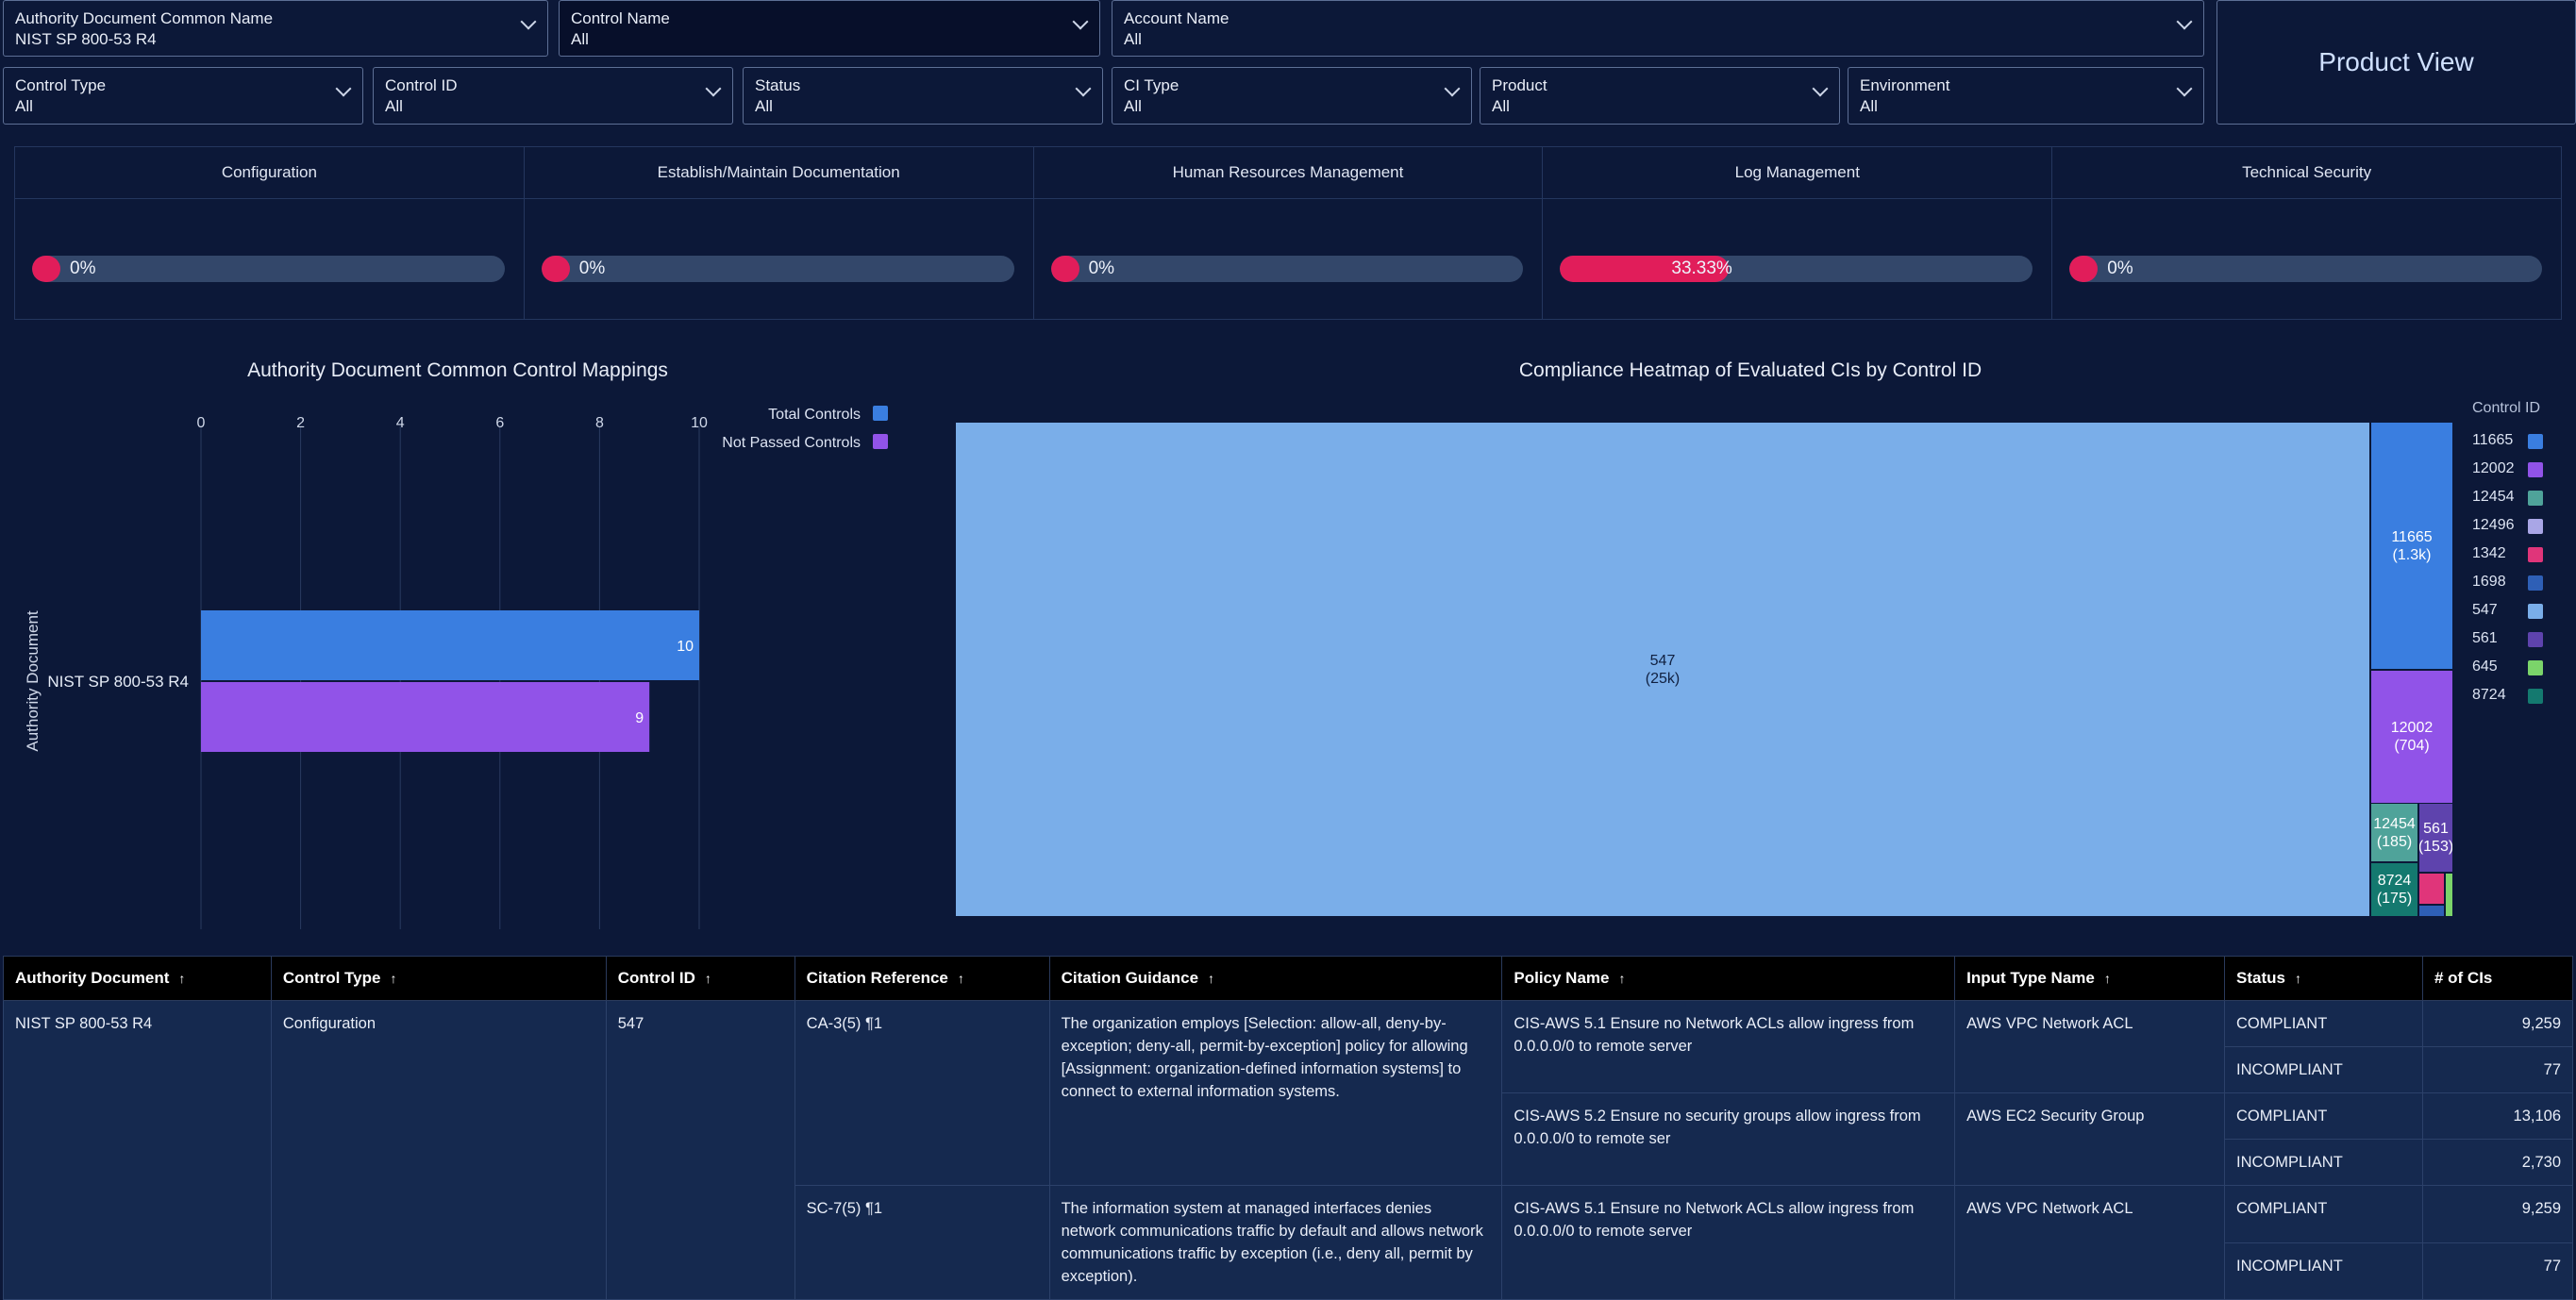 This screenshot has width=2576, height=1300. I want to click on legend-label: 12454, so click(2493, 497).